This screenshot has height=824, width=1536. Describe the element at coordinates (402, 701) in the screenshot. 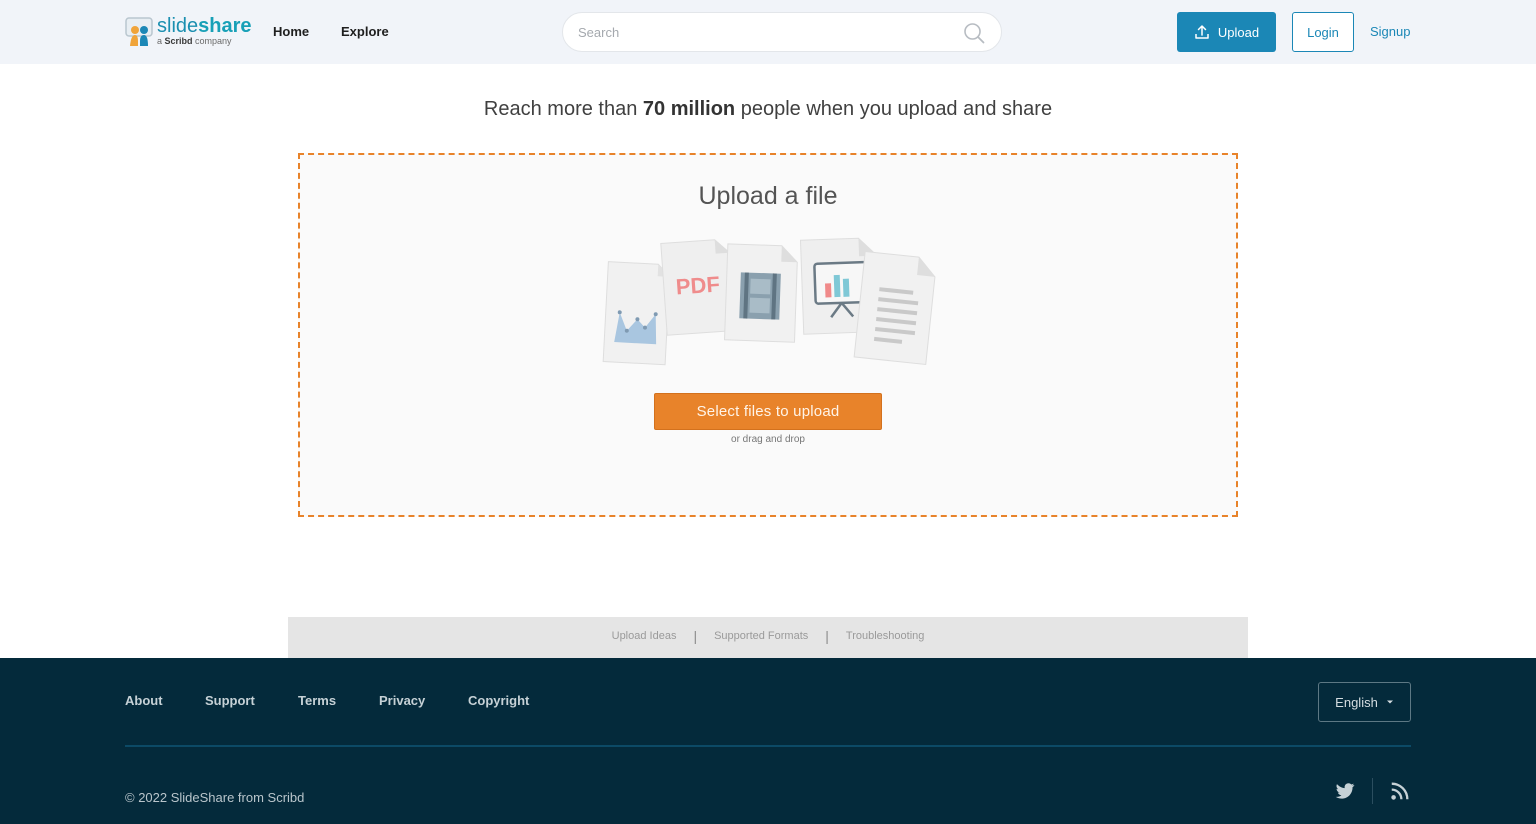

I see `footer-privacy-link: Privacy` at that location.